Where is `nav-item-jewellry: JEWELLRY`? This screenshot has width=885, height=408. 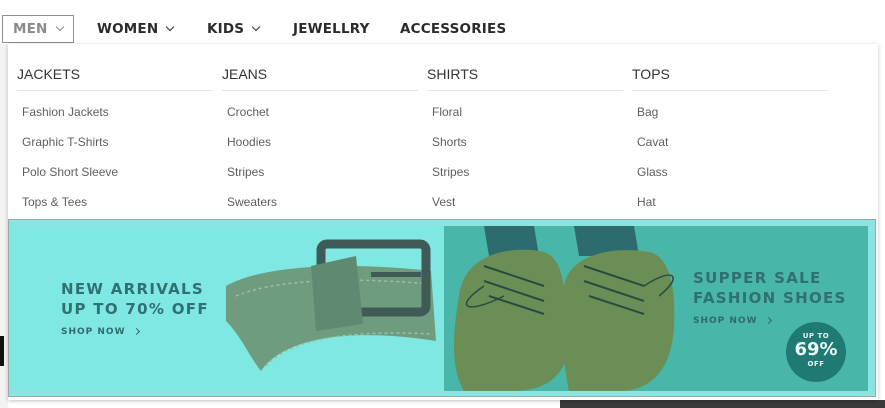
nav-item-jewellry: JEWELLRY is located at coordinates (331, 29).